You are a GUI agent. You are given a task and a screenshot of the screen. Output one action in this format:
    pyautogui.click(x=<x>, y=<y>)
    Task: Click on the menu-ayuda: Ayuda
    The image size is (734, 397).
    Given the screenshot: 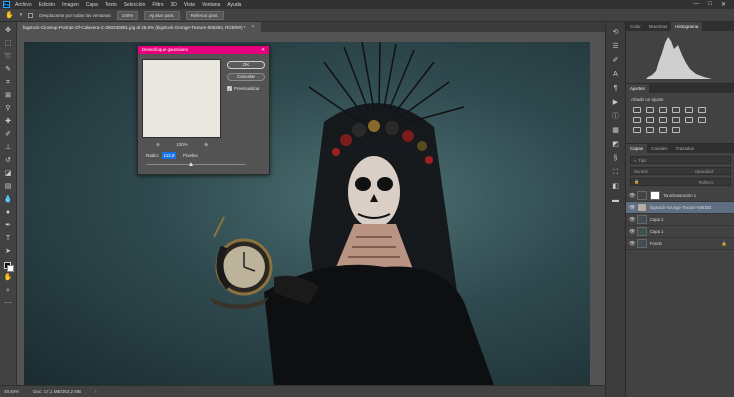 What is the action you would take?
    pyautogui.click(x=234, y=5)
    